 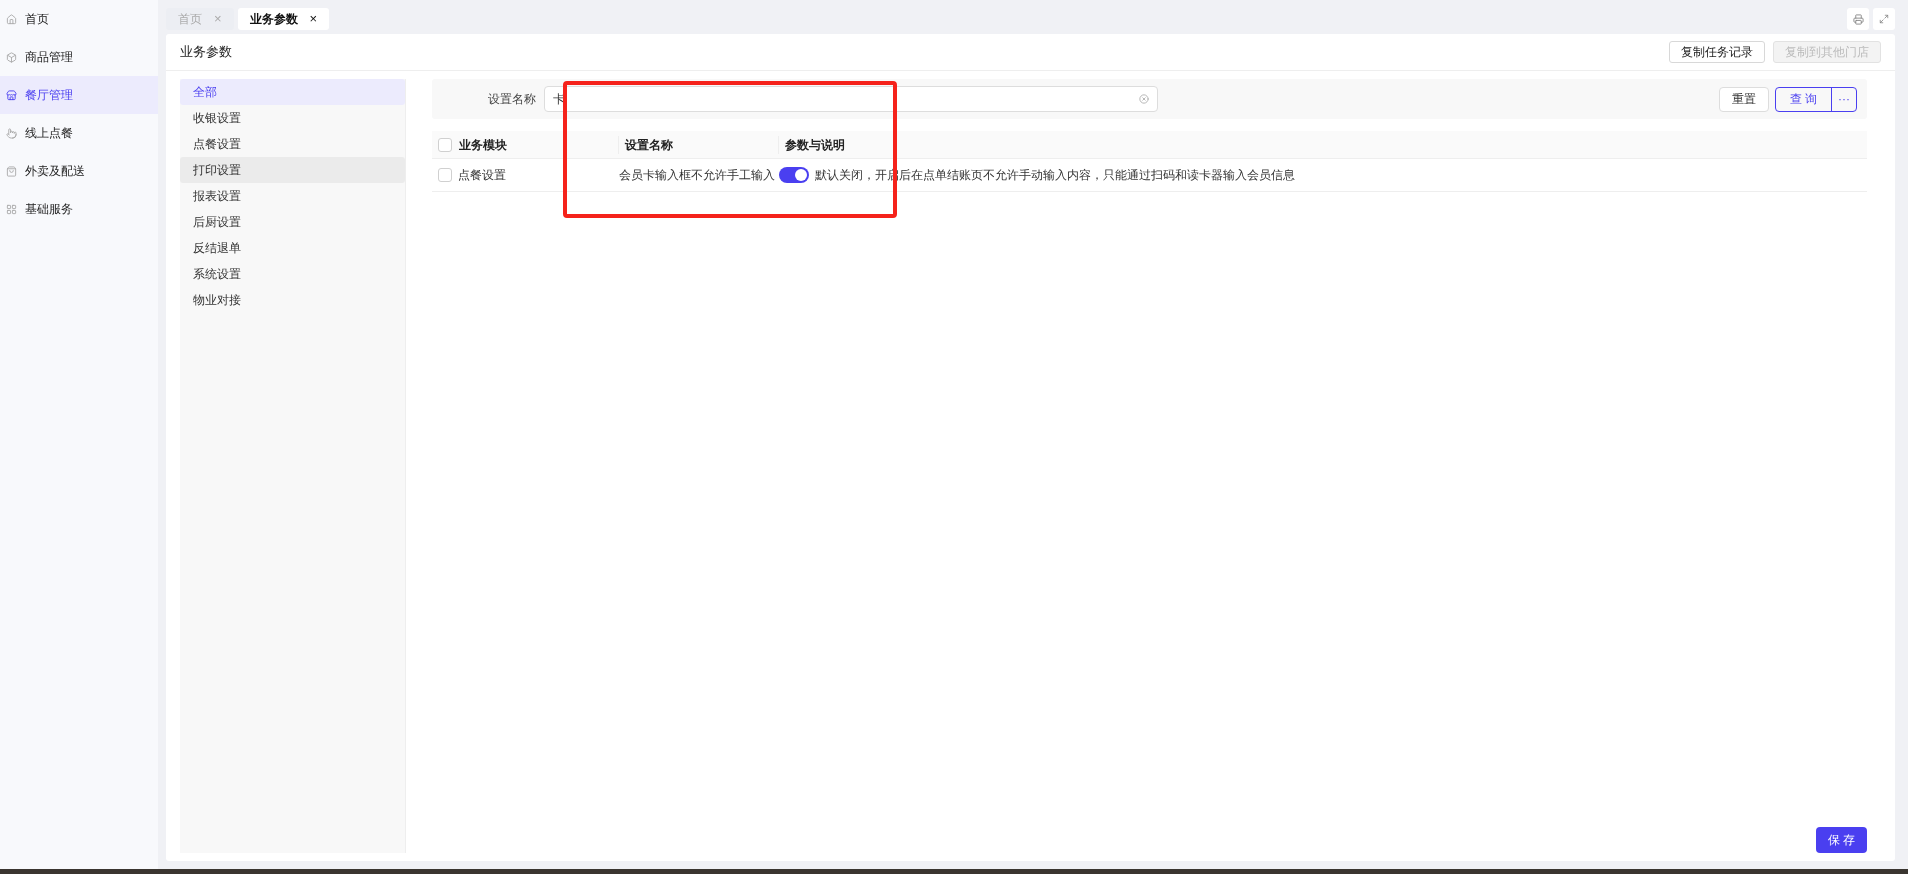 I want to click on column-header: 参数与说明, so click(x=811, y=144).